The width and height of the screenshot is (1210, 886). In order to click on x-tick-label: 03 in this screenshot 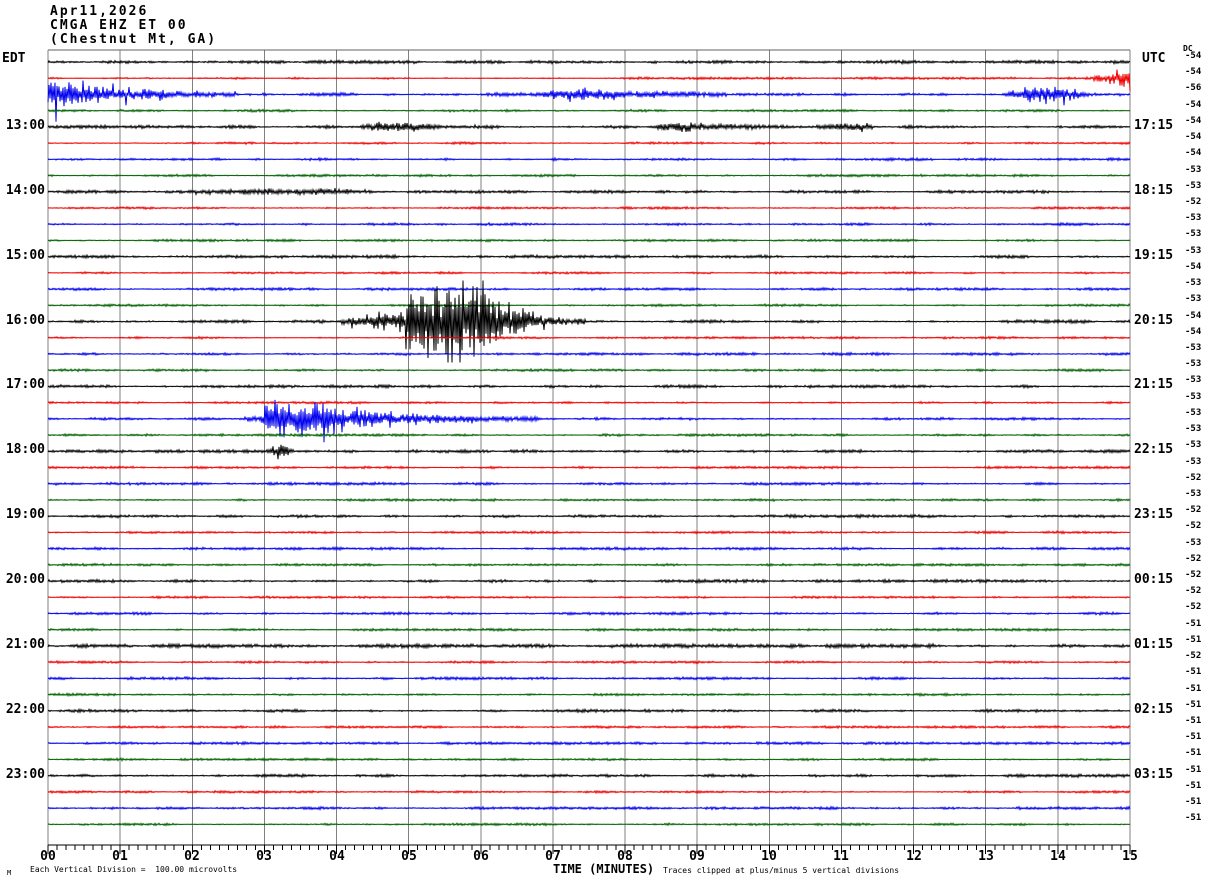, I will do `click(264, 856)`.